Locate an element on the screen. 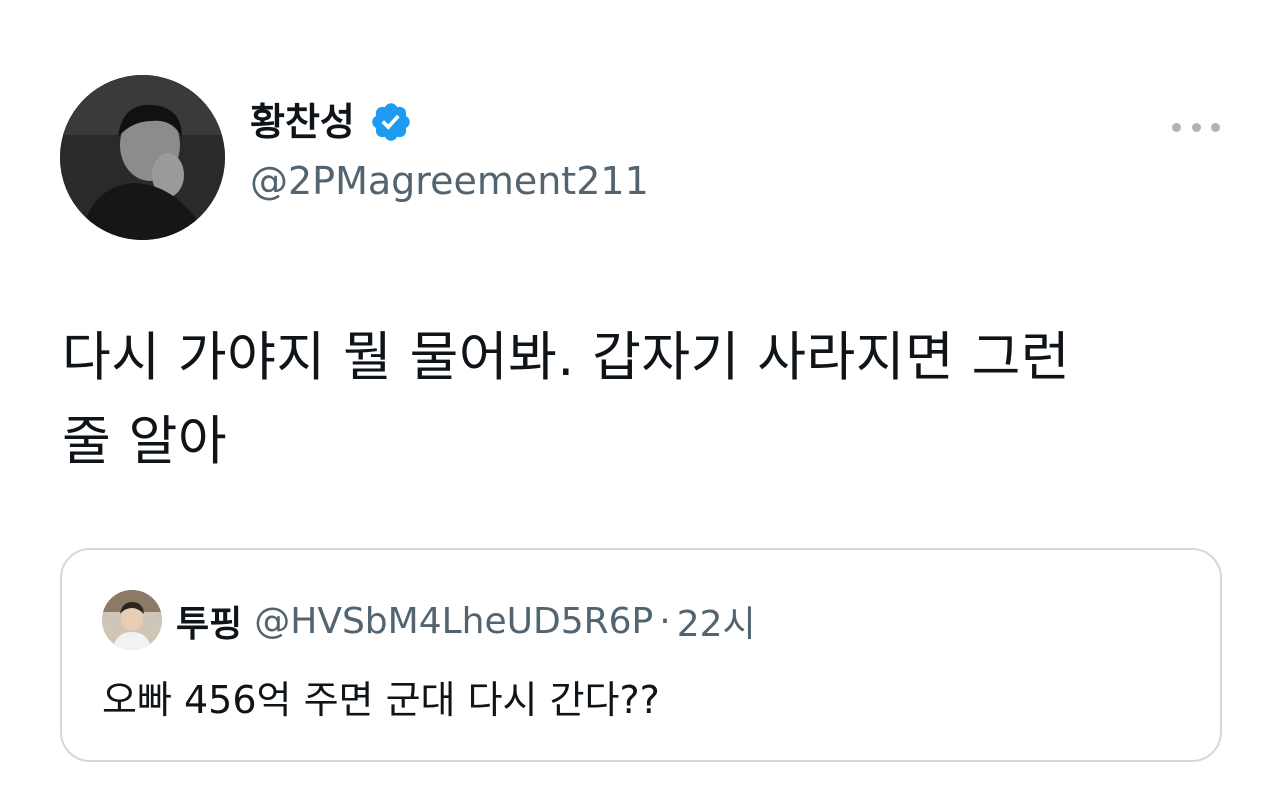 The width and height of the screenshot is (1284, 800). author-avatar is located at coordinates (142, 157).